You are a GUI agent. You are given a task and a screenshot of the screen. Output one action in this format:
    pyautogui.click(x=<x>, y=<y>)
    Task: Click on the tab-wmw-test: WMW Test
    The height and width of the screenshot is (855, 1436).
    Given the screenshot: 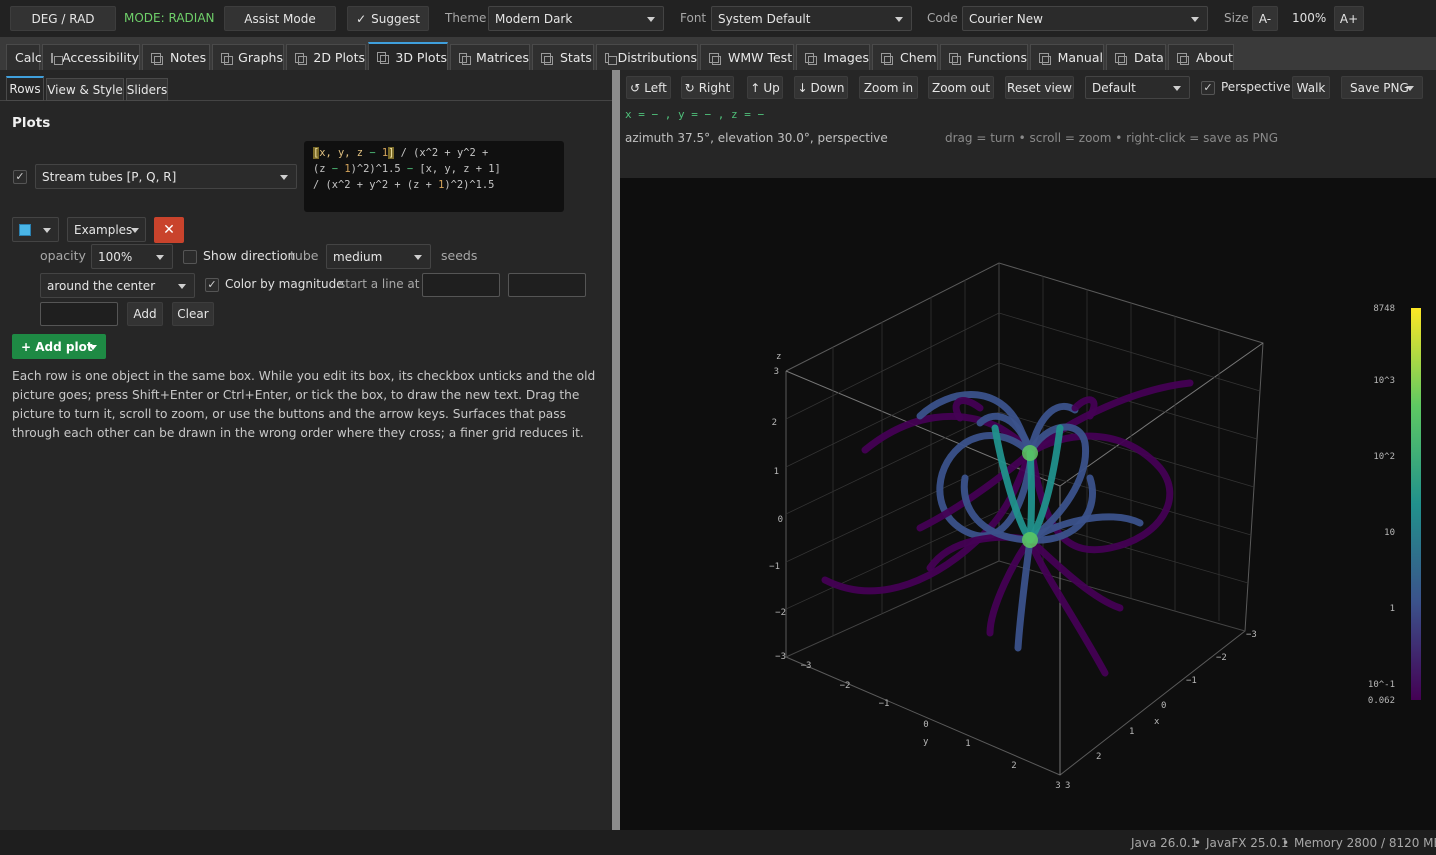 What is the action you would take?
    pyautogui.click(x=747, y=57)
    